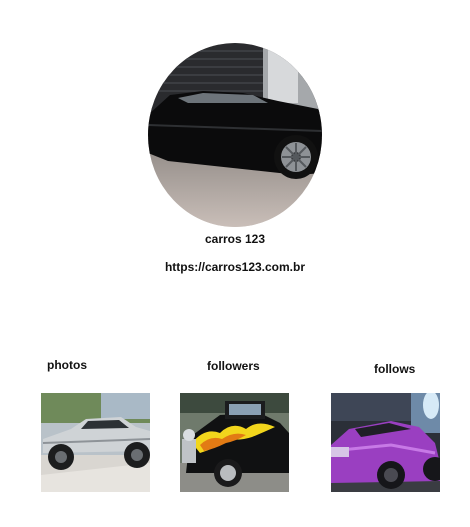  I want to click on followers-label: followers, so click(233, 366).